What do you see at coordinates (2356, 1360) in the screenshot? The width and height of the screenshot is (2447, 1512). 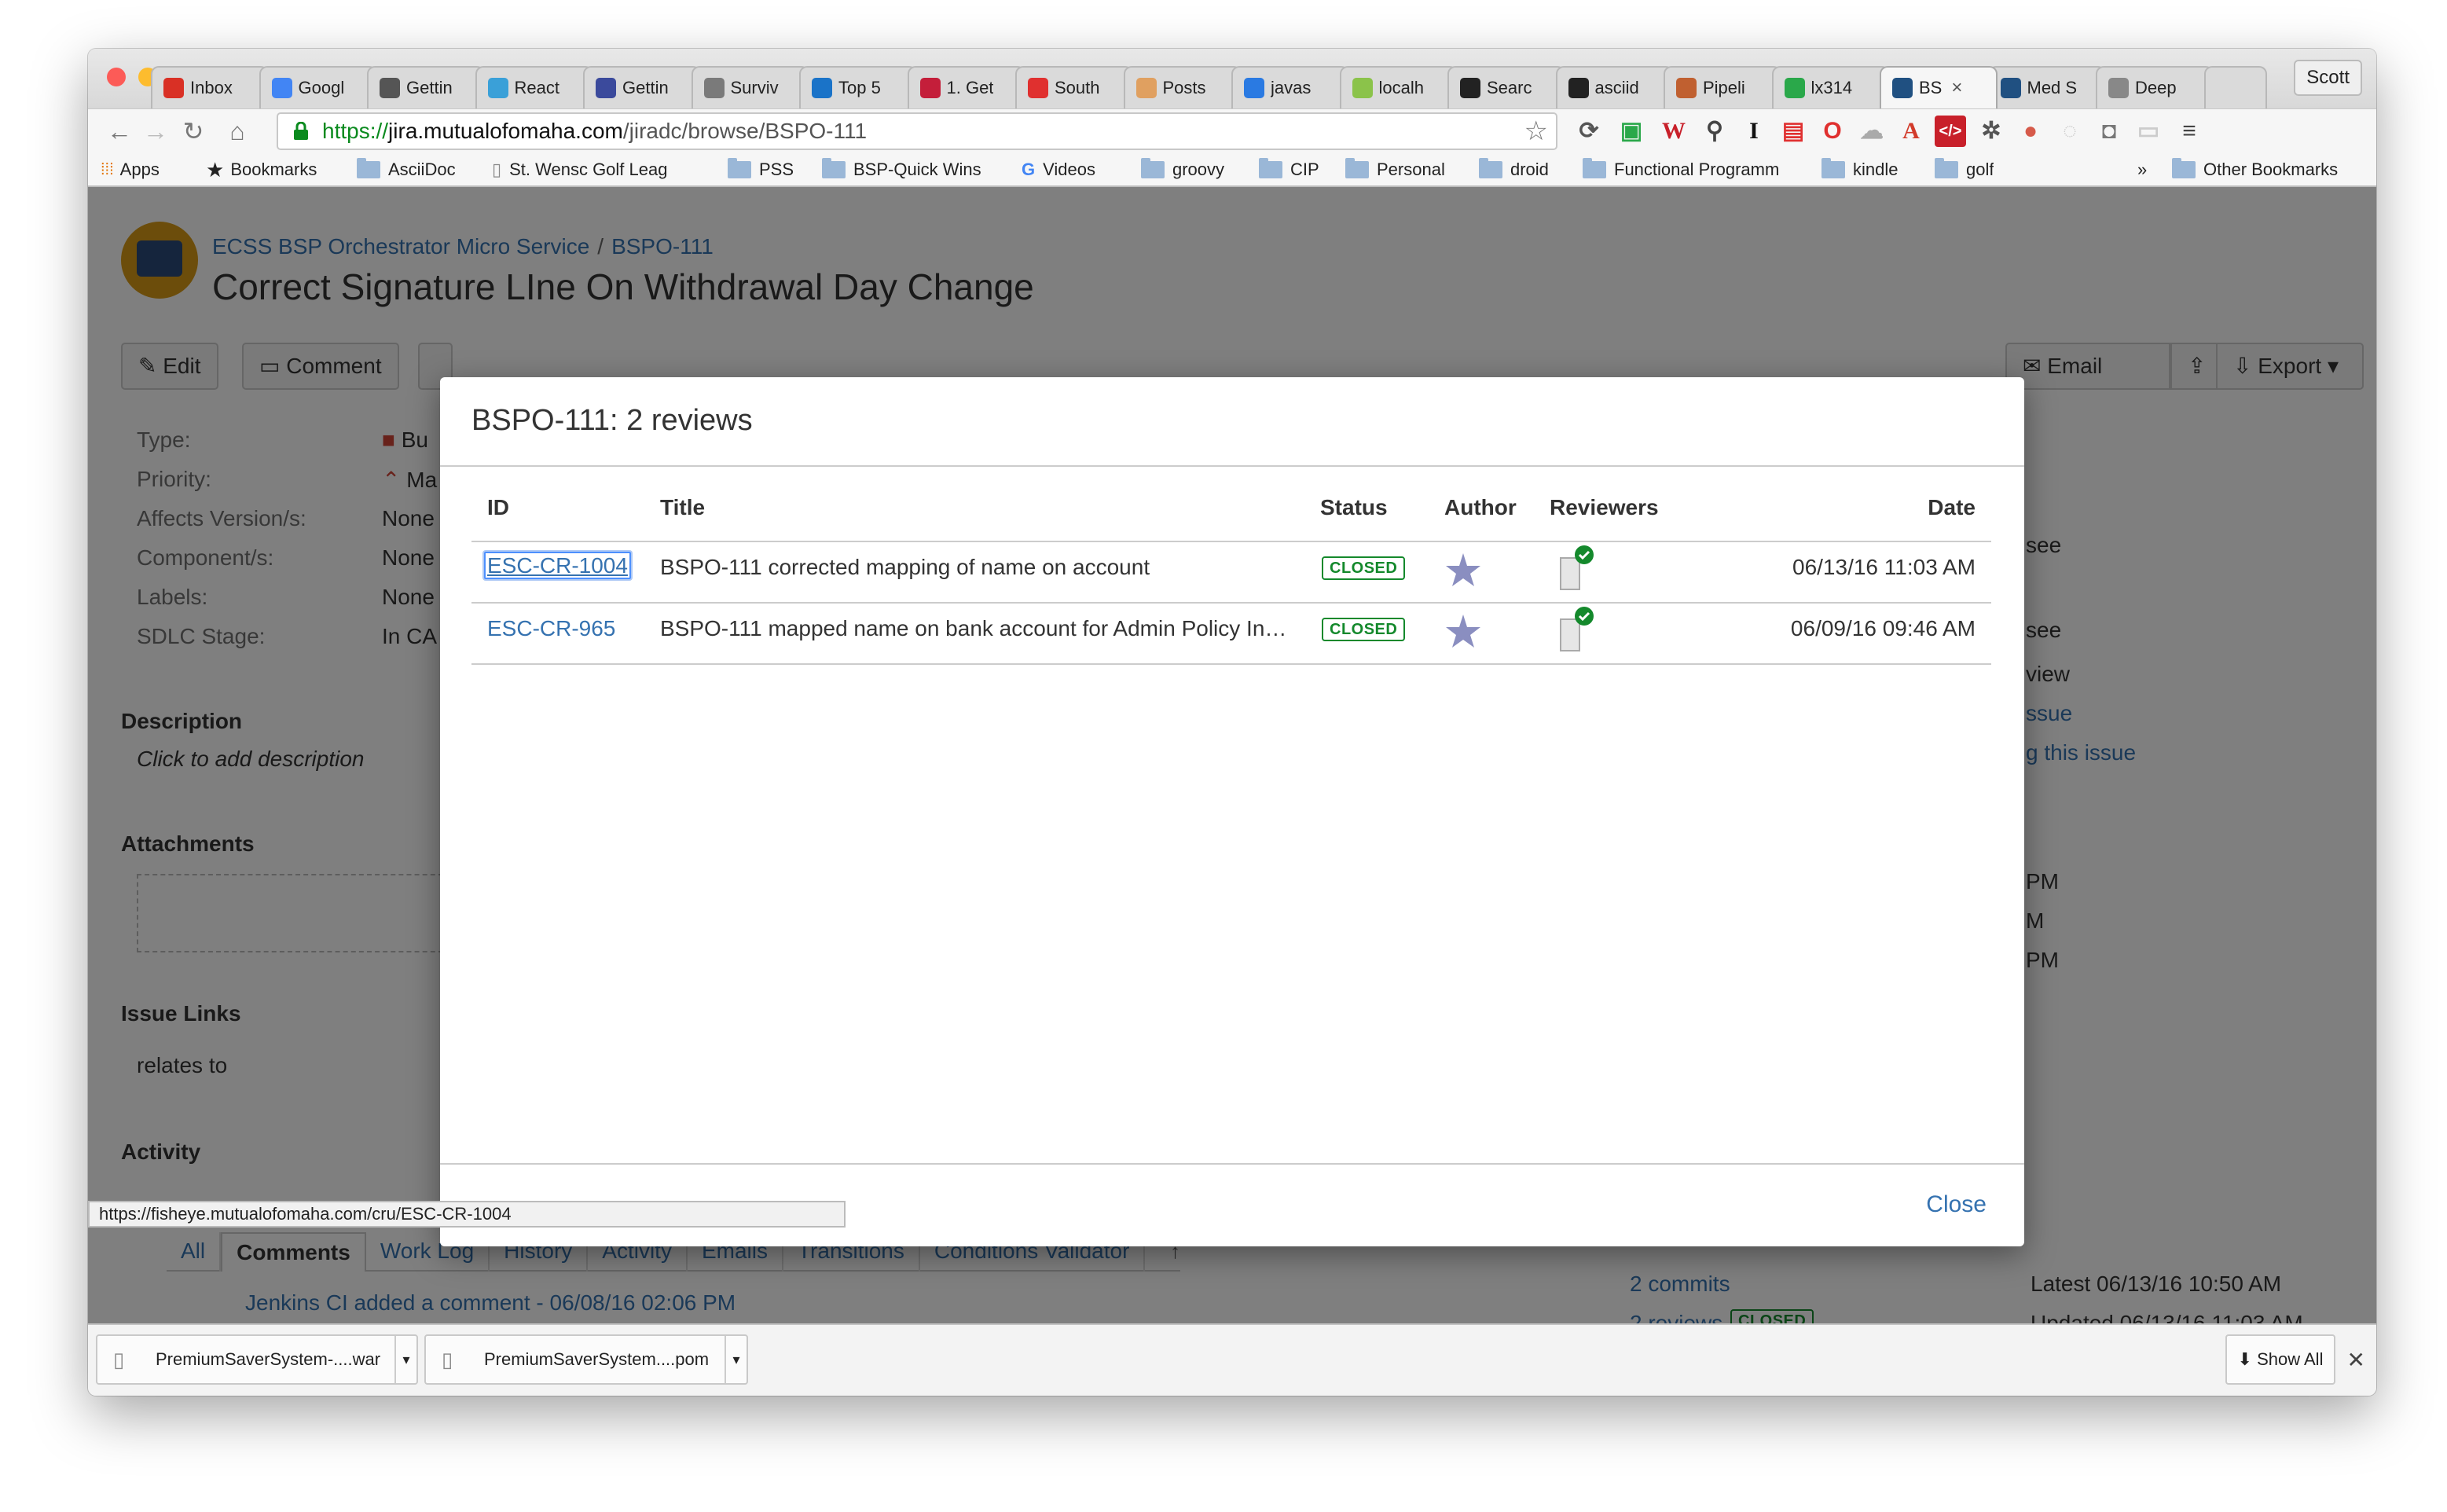 I see `close-downloads-bar-icon: ✕` at bounding box center [2356, 1360].